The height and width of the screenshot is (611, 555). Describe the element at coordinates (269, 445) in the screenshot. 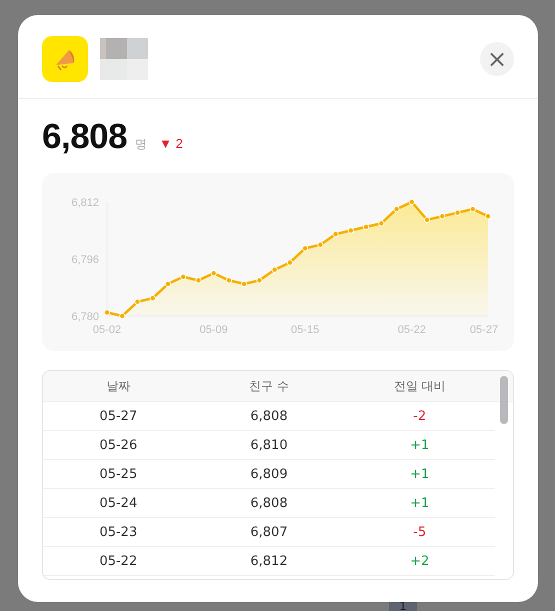

I see `table-cell-text: 6,810` at that location.